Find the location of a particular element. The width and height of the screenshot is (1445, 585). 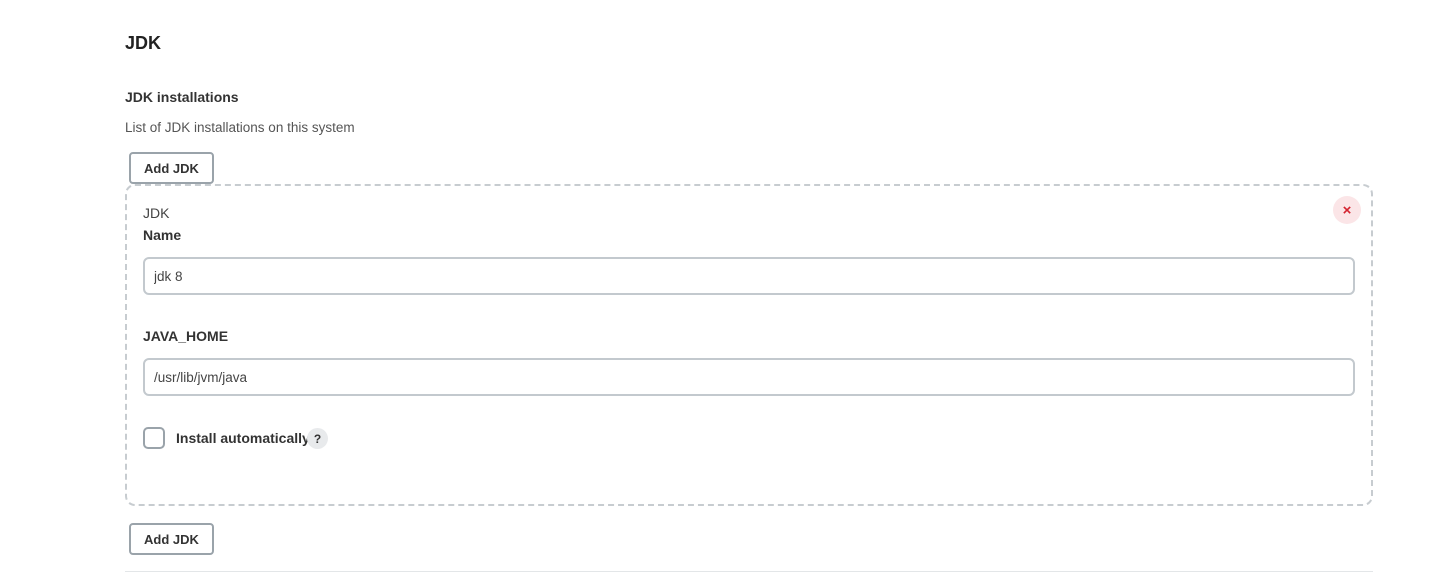

question-mark-glyph: ? is located at coordinates (317, 438).